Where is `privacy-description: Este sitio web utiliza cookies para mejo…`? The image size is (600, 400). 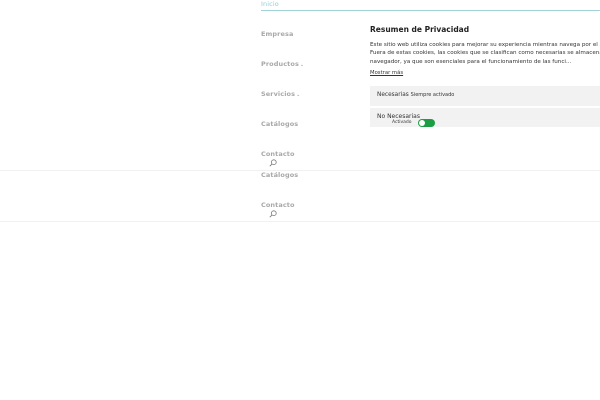 privacy-description: Este sitio web utiliza cookies para mejo… is located at coordinates (485, 53).